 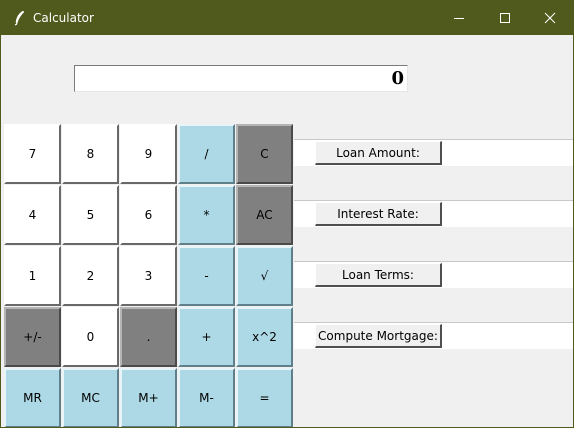 What do you see at coordinates (148, 397) in the screenshot?
I see `key-mplus-button: M+` at bounding box center [148, 397].